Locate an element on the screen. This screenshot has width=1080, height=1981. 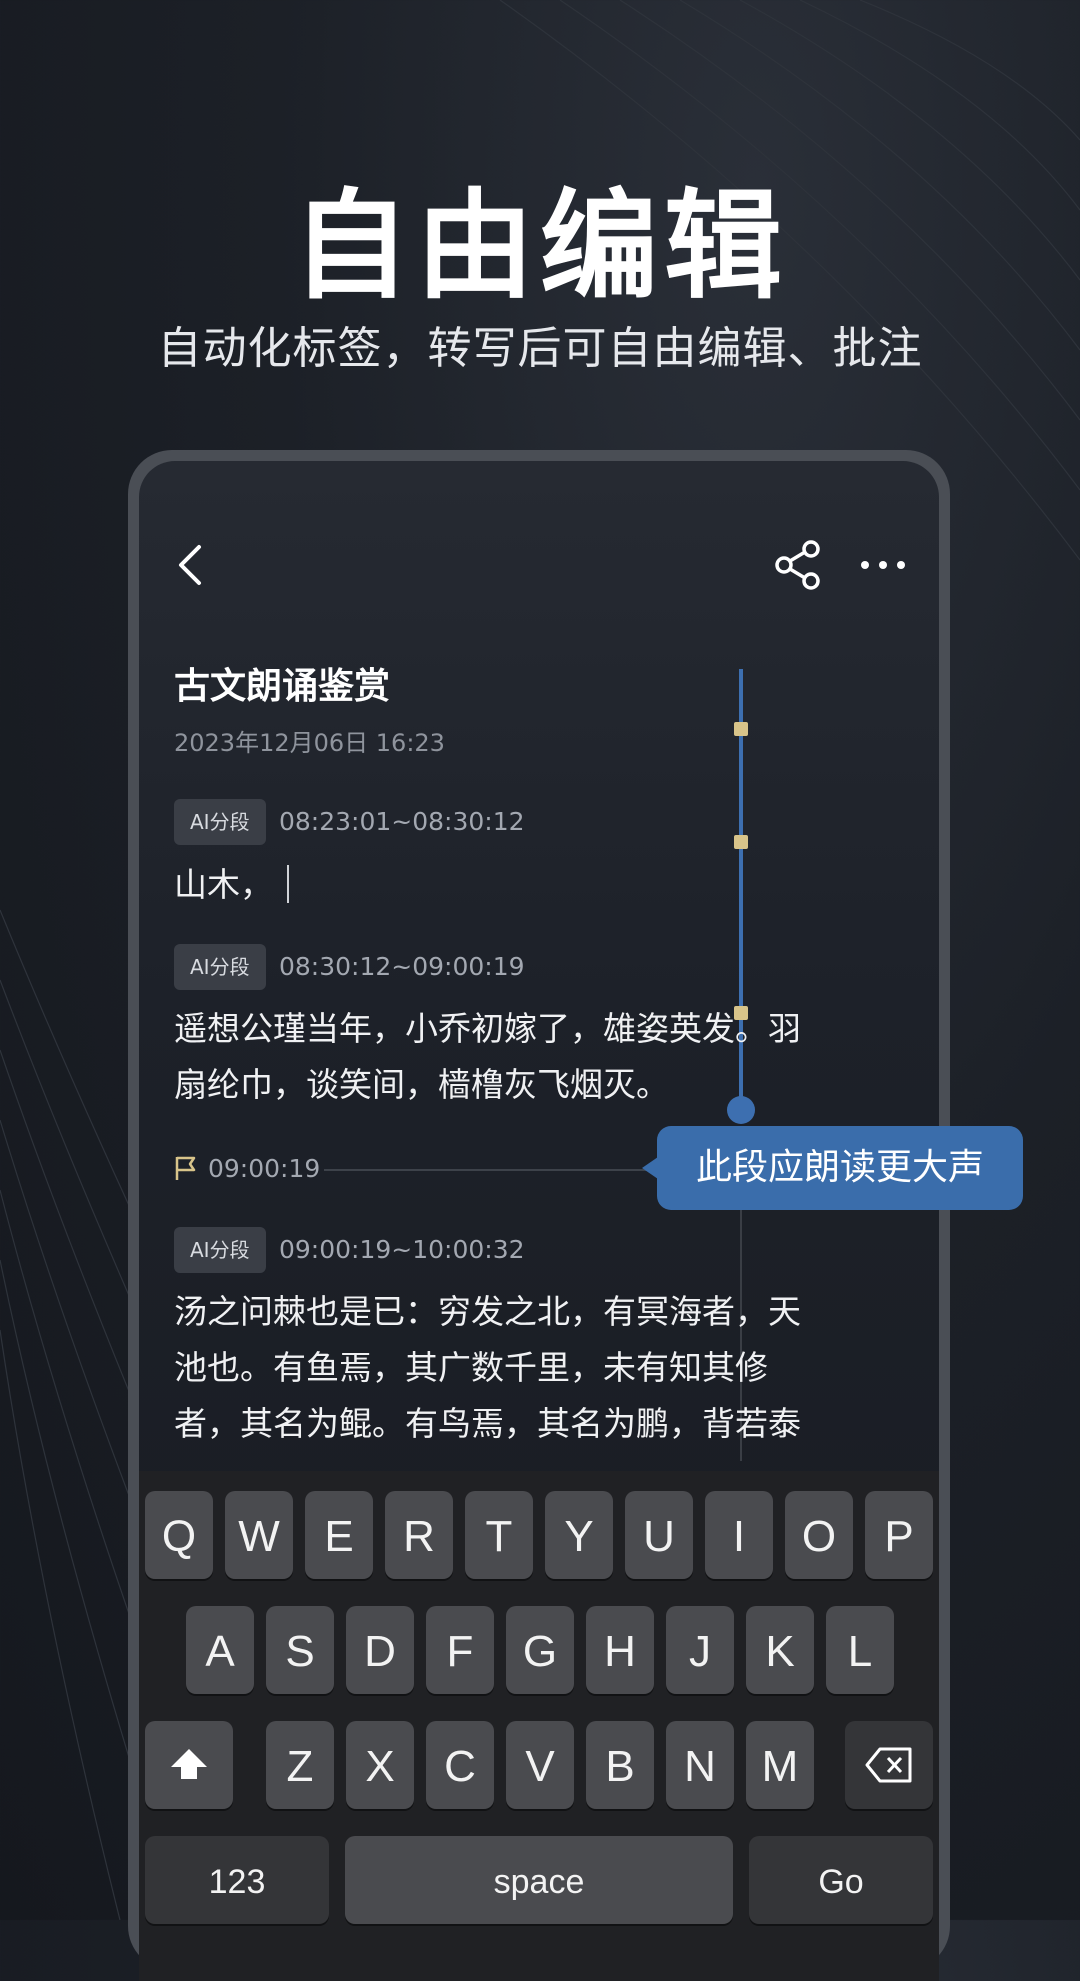
key-e: E is located at coordinates (339, 1535).